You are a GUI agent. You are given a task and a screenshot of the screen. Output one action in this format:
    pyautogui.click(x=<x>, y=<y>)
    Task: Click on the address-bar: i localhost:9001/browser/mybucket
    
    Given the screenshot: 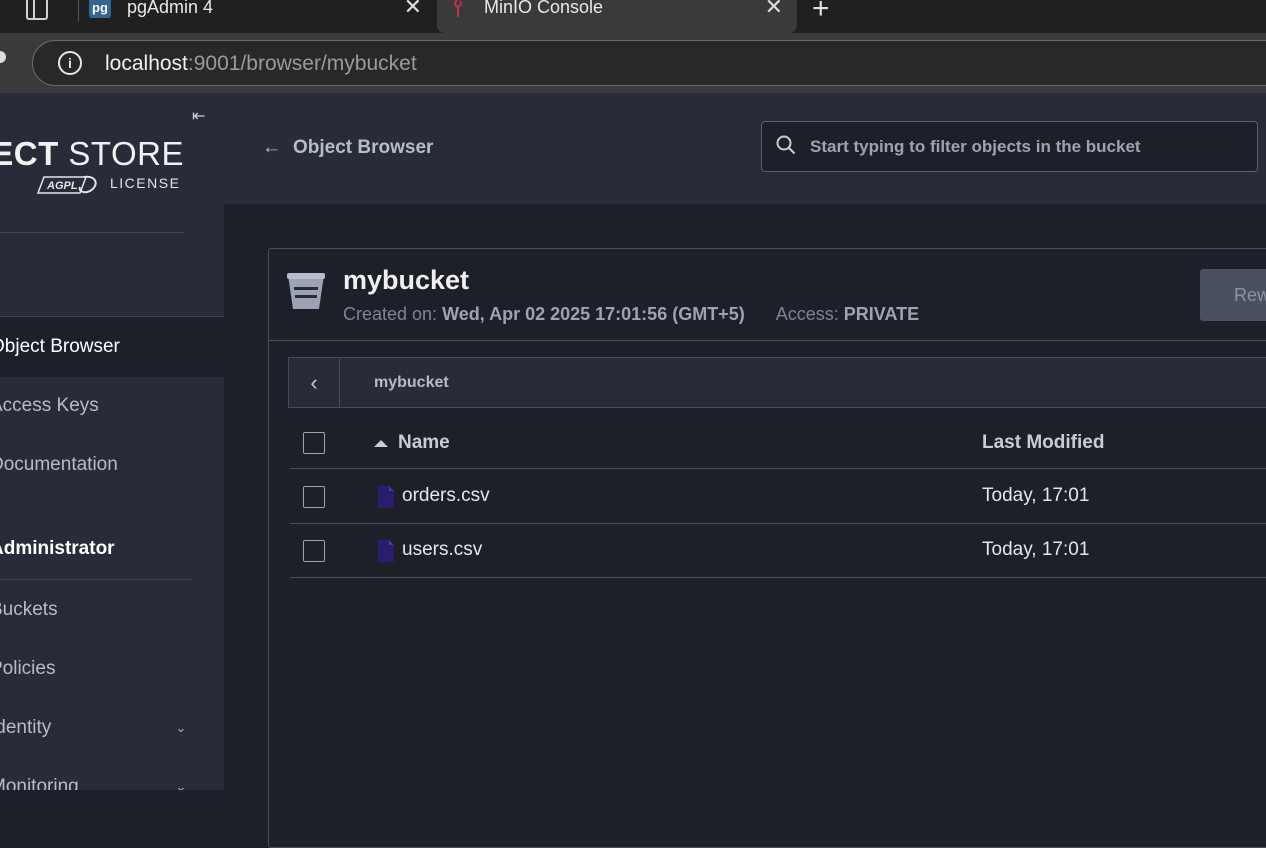 What is the action you would take?
    pyautogui.click(x=633, y=63)
    